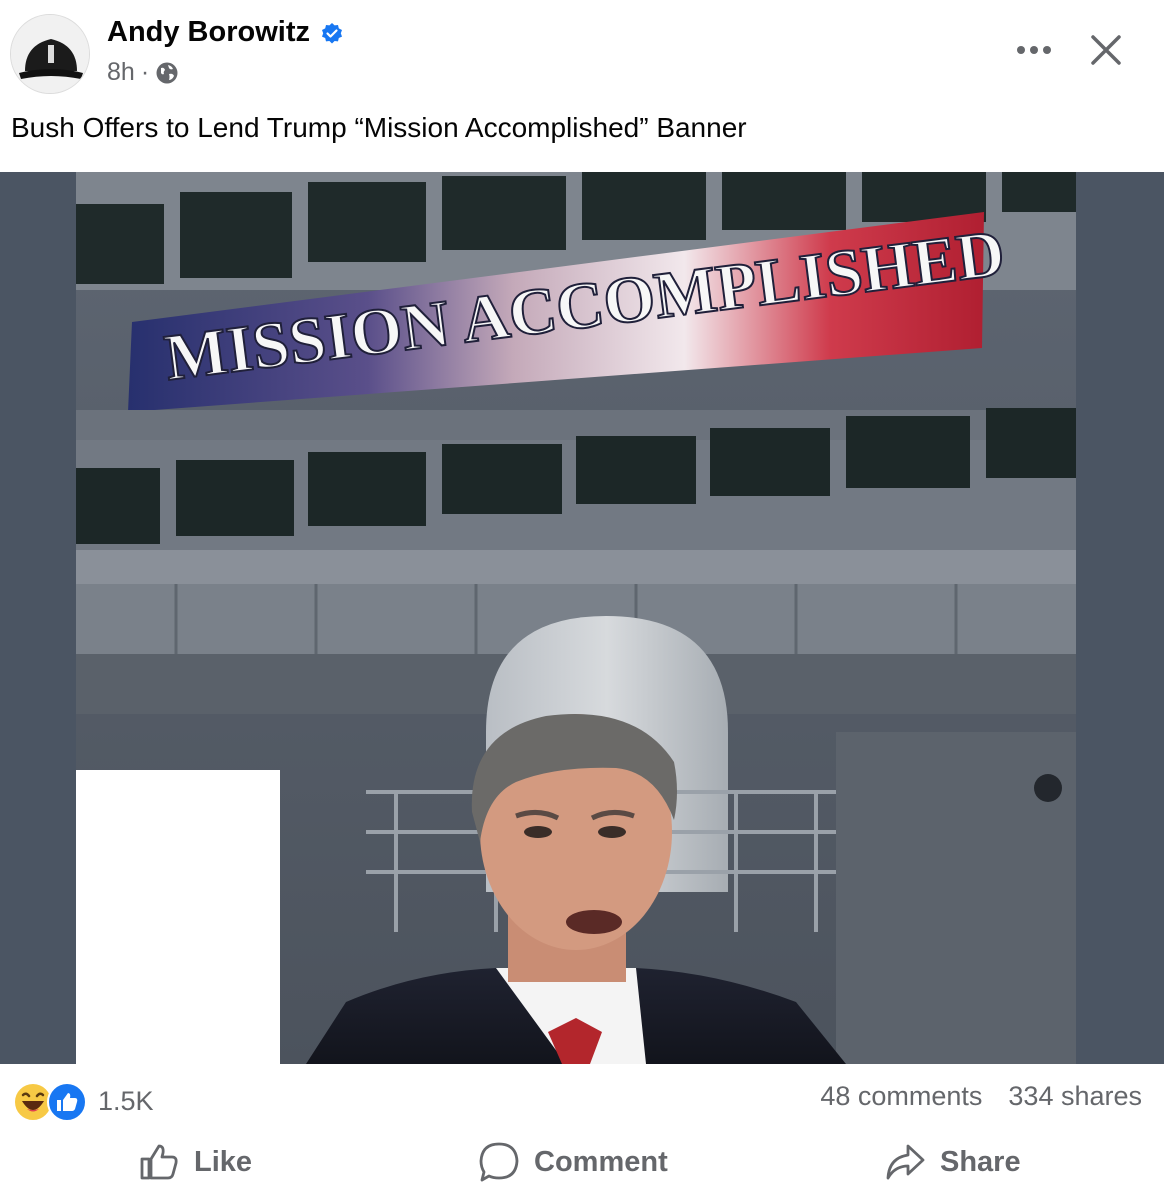 The image size is (1164, 1198). I want to click on comments-count: 48 comments, so click(901, 1096).